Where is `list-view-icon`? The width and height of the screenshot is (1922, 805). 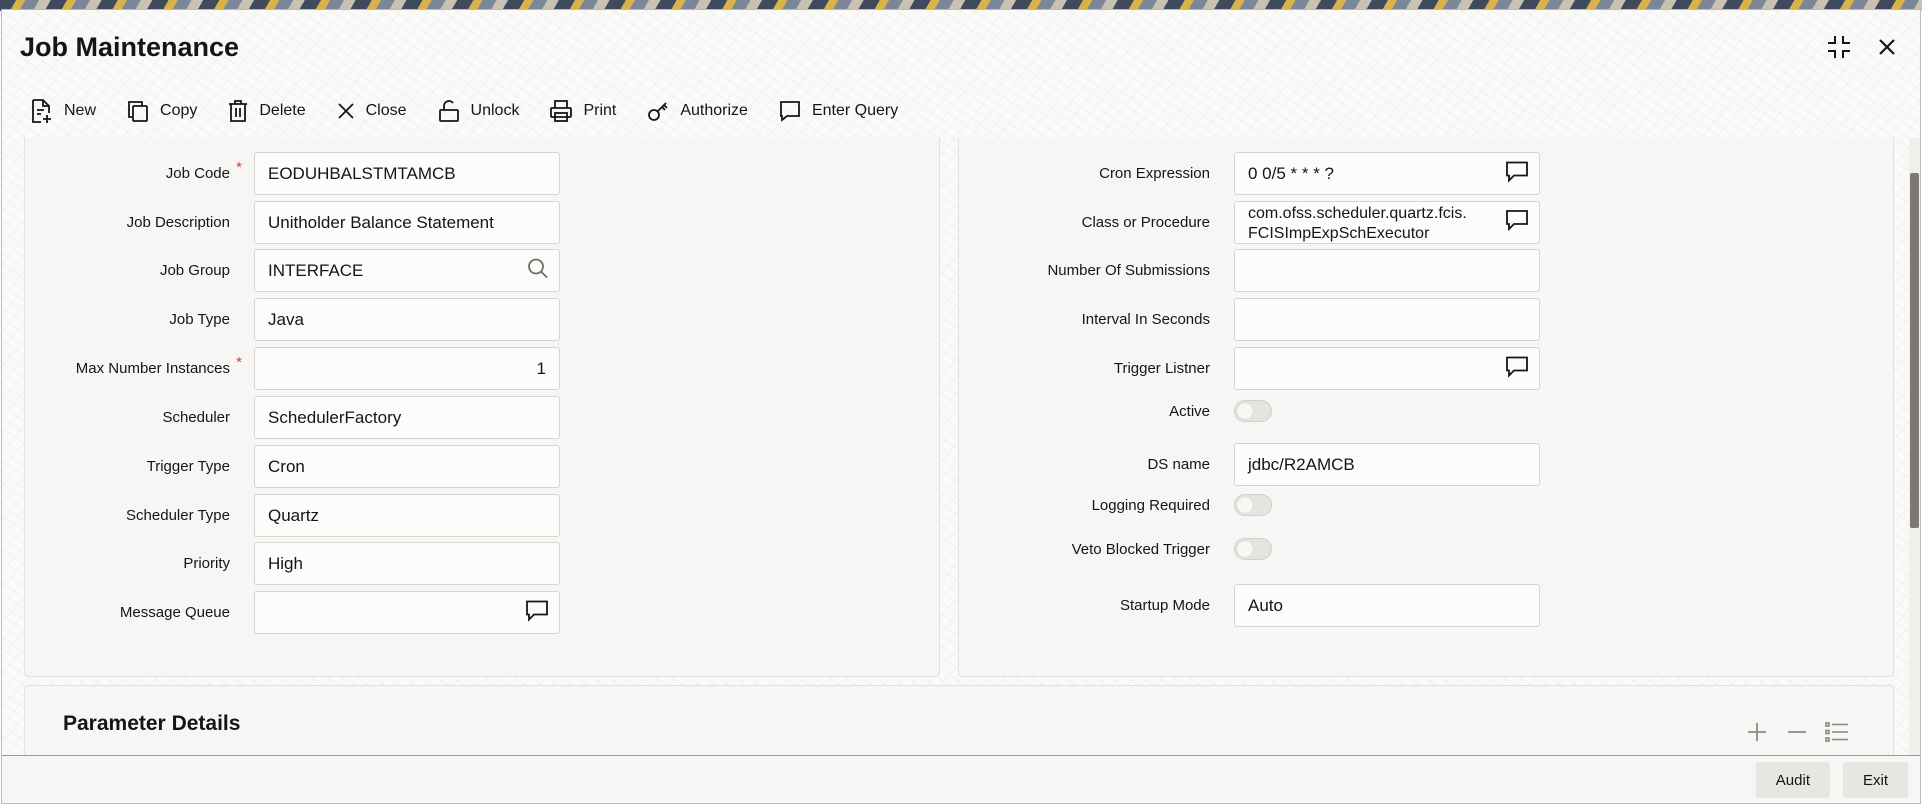 list-view-icon is located at coordinates (1837, 732).